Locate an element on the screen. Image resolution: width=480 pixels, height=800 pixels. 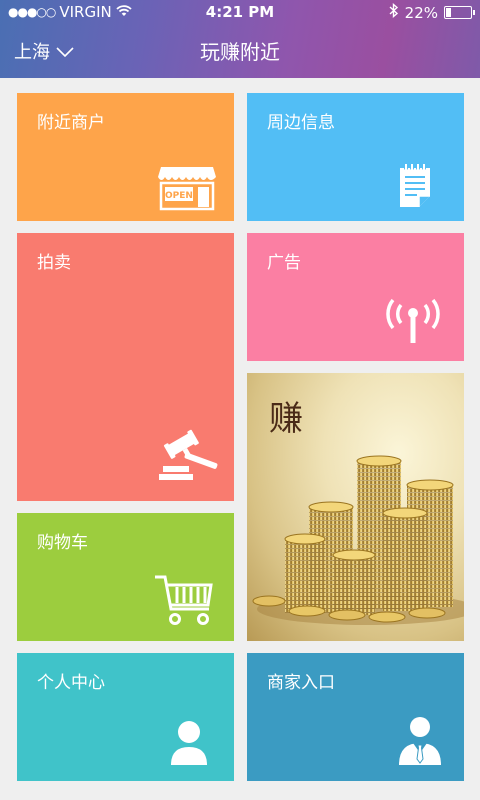
broadcast-icon is located at coordinates (413, 320).